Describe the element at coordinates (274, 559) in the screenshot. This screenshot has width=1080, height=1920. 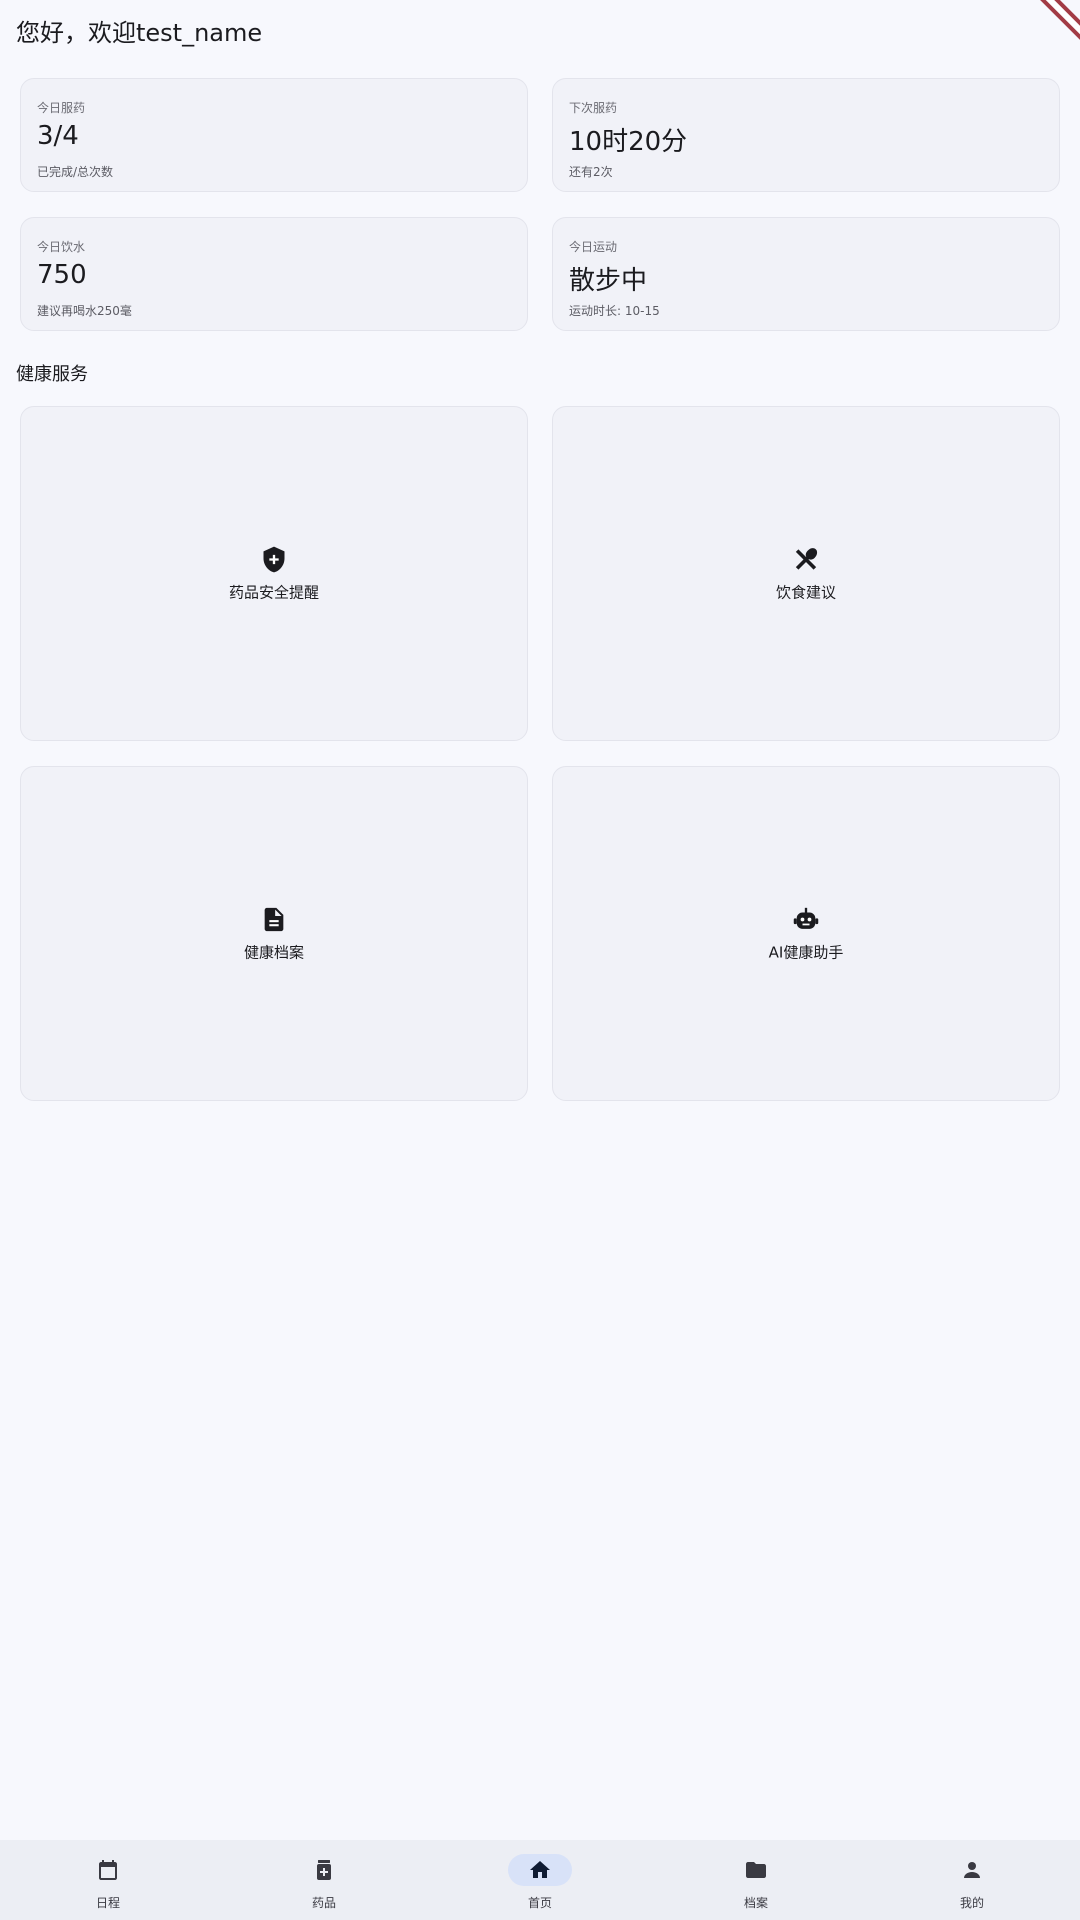
I see `shield-plus-icon` at that location.